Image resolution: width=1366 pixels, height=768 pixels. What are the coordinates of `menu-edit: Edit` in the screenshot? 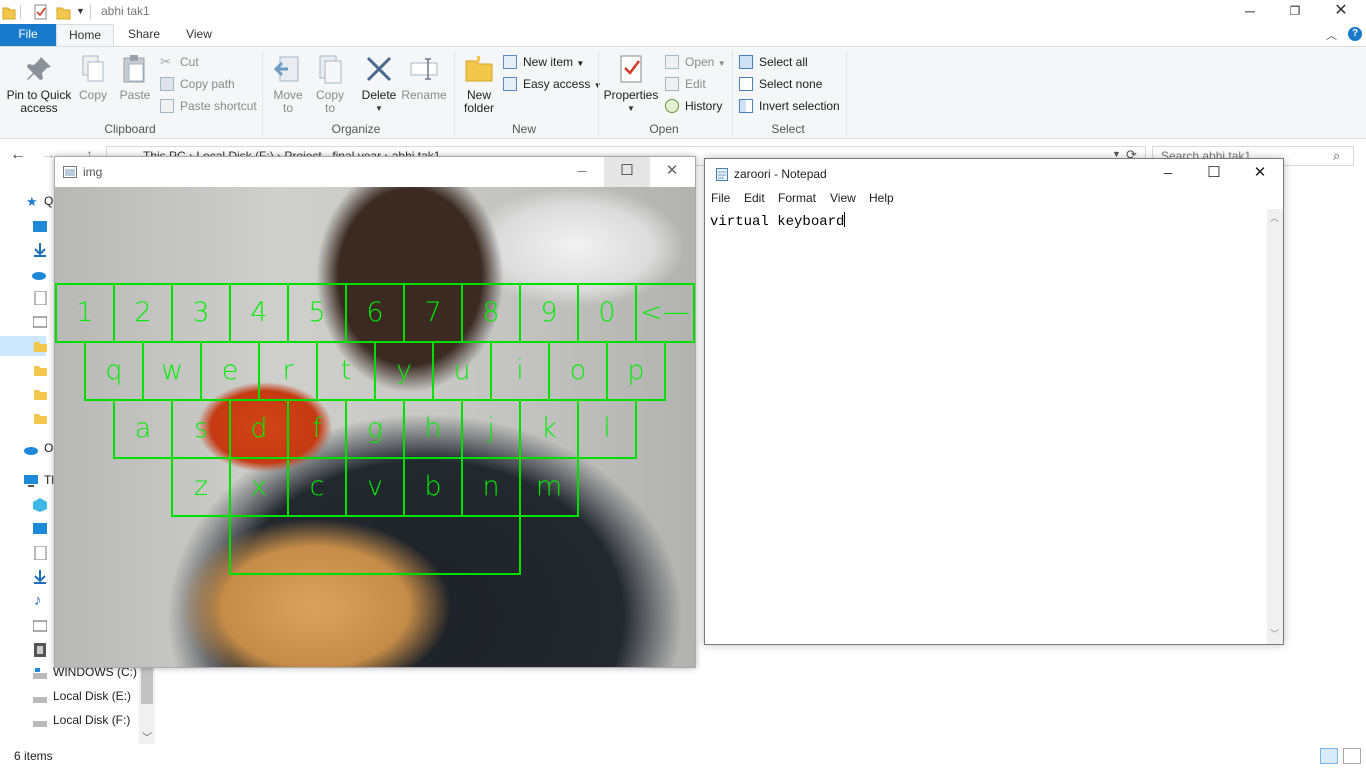 It's located at (754, 198).